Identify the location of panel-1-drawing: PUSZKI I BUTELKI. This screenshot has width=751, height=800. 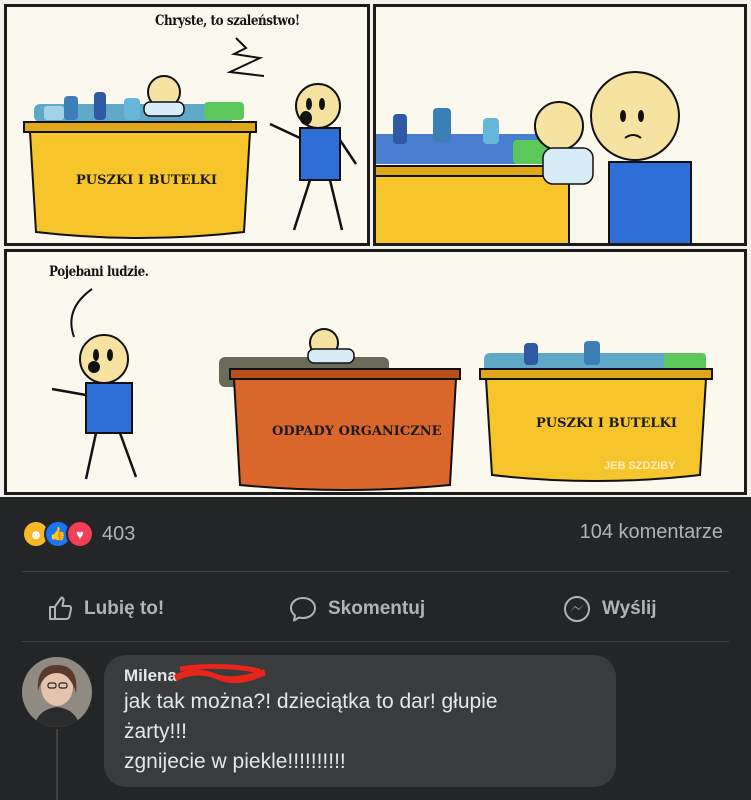
(190, 138).